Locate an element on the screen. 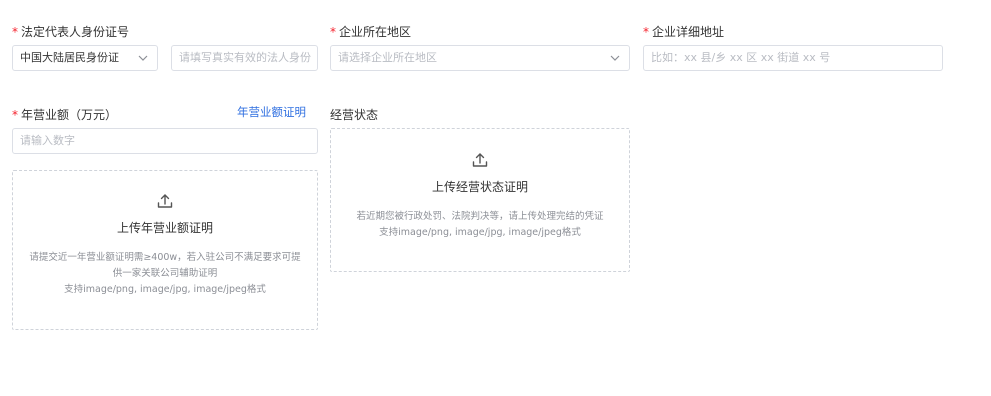 The height and width of the screenshot is (396, 991). annual-revenue-input: 请输入数字 is located at coordinates (165, 141).